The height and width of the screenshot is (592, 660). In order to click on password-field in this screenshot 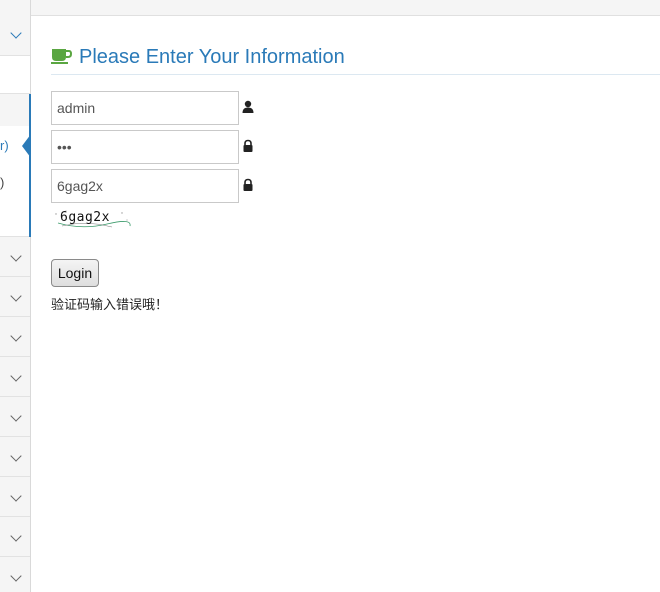, I will do `click(145, 147)`.